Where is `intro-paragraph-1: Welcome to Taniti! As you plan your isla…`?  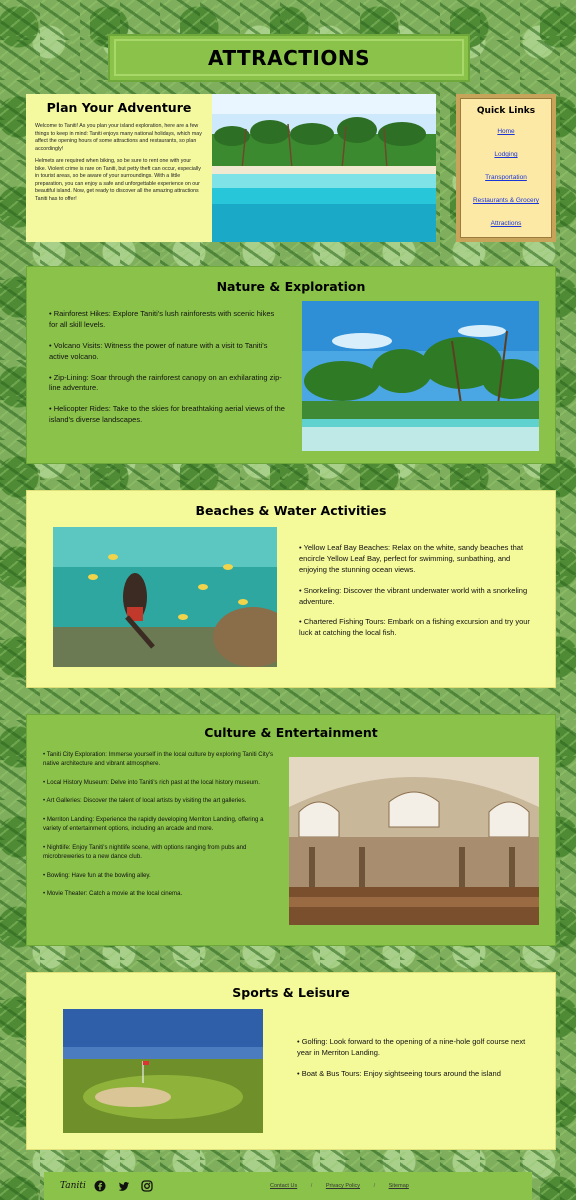
intro-paragraph-1: Welcome to Taniti! As you plan your isla… is located at coordinates (118, 137).